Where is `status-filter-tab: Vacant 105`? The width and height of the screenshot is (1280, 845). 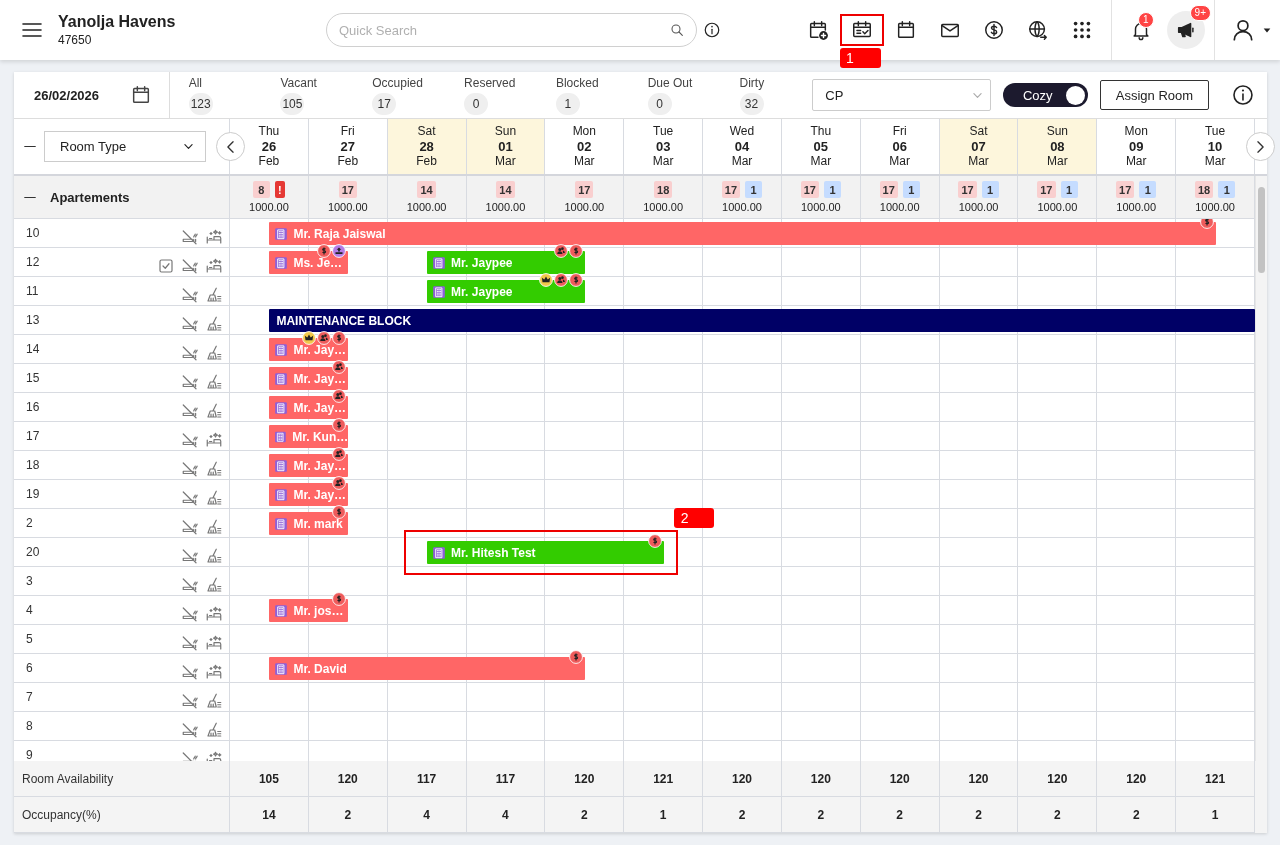 status-filter-tab: Vacant 105 is located at coordinates (307, 95).